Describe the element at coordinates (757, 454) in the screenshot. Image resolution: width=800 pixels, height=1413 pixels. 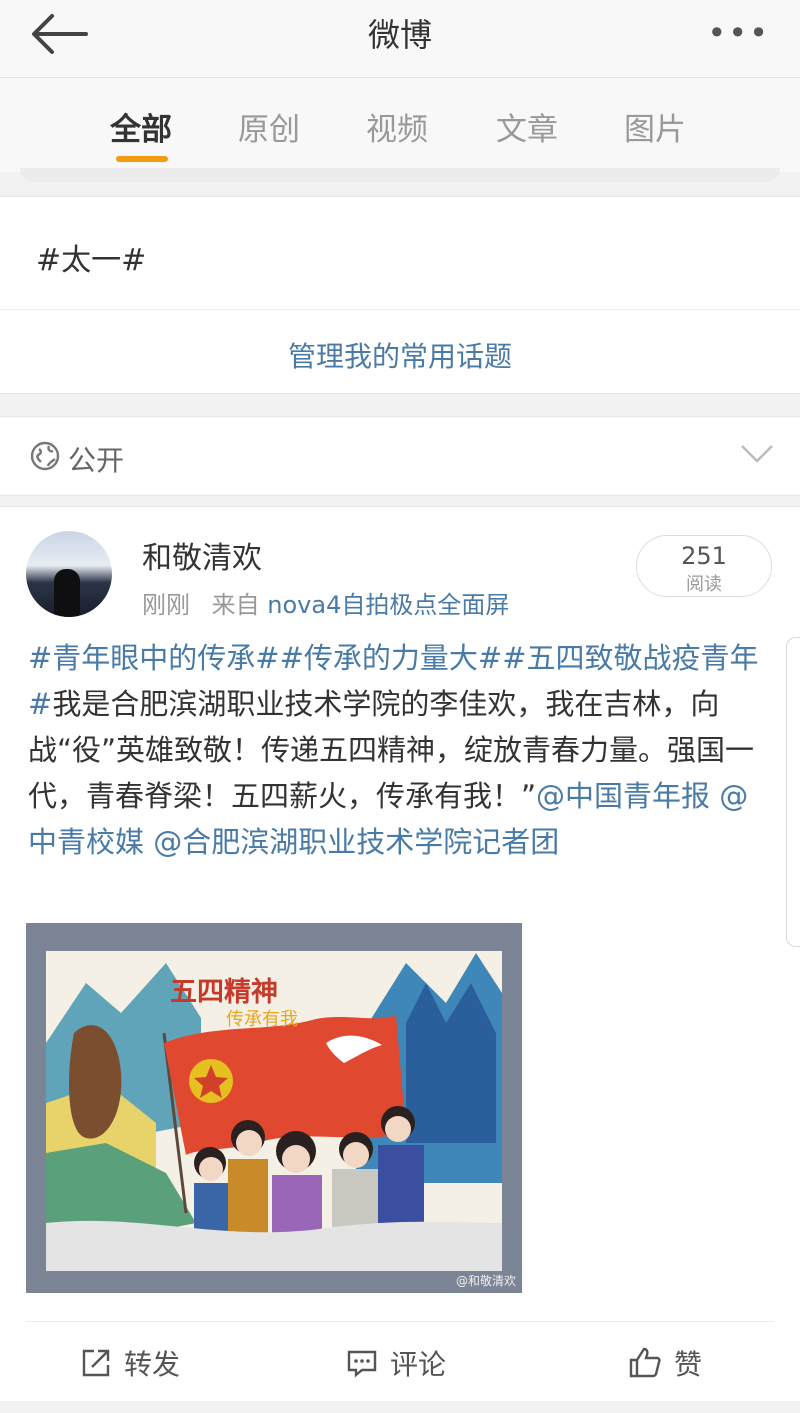
I see `chevron-down-icon` at that location.